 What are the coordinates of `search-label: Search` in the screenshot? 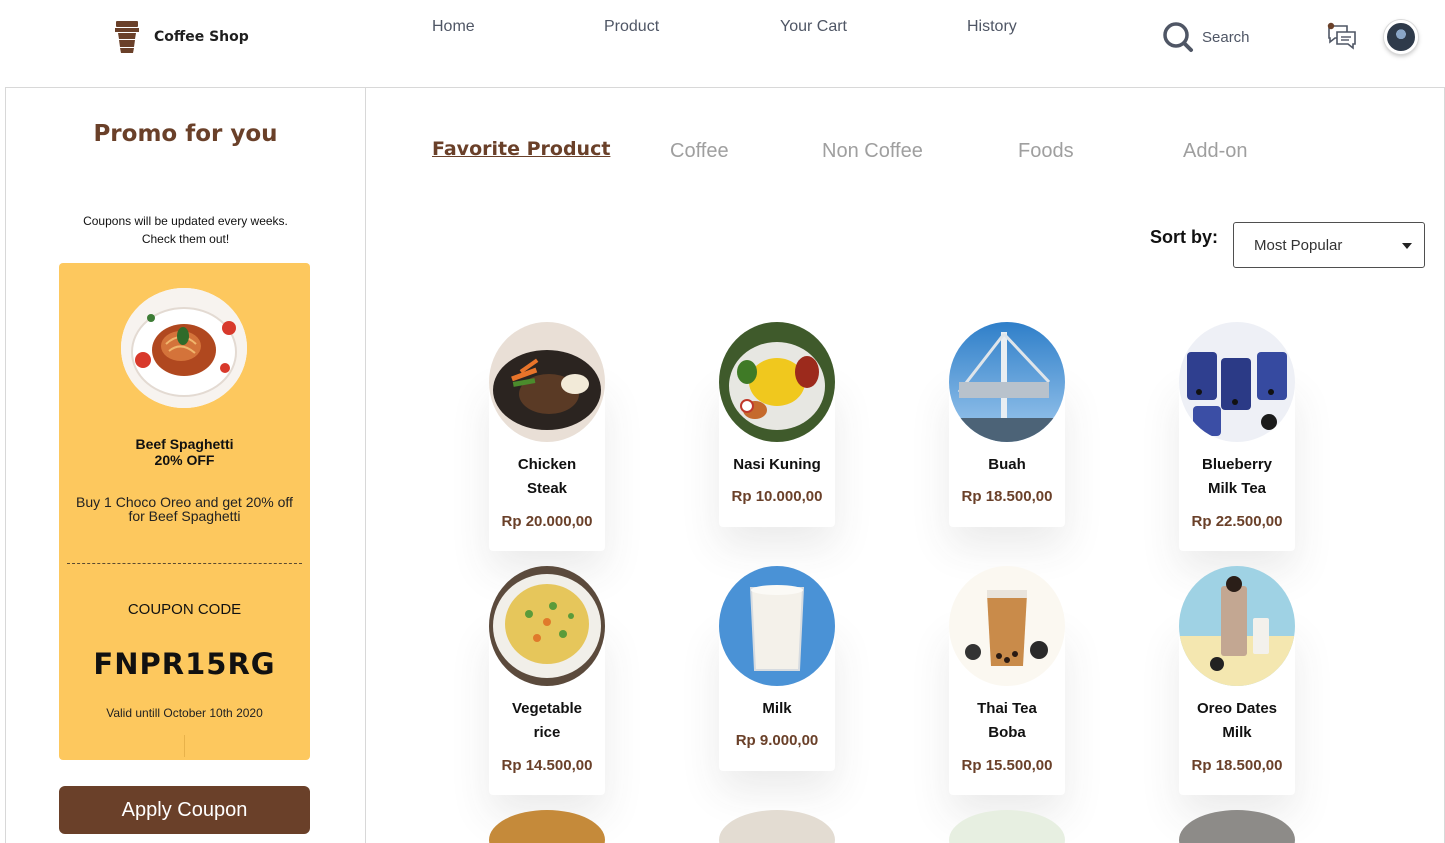 It's located at (1226, 37).